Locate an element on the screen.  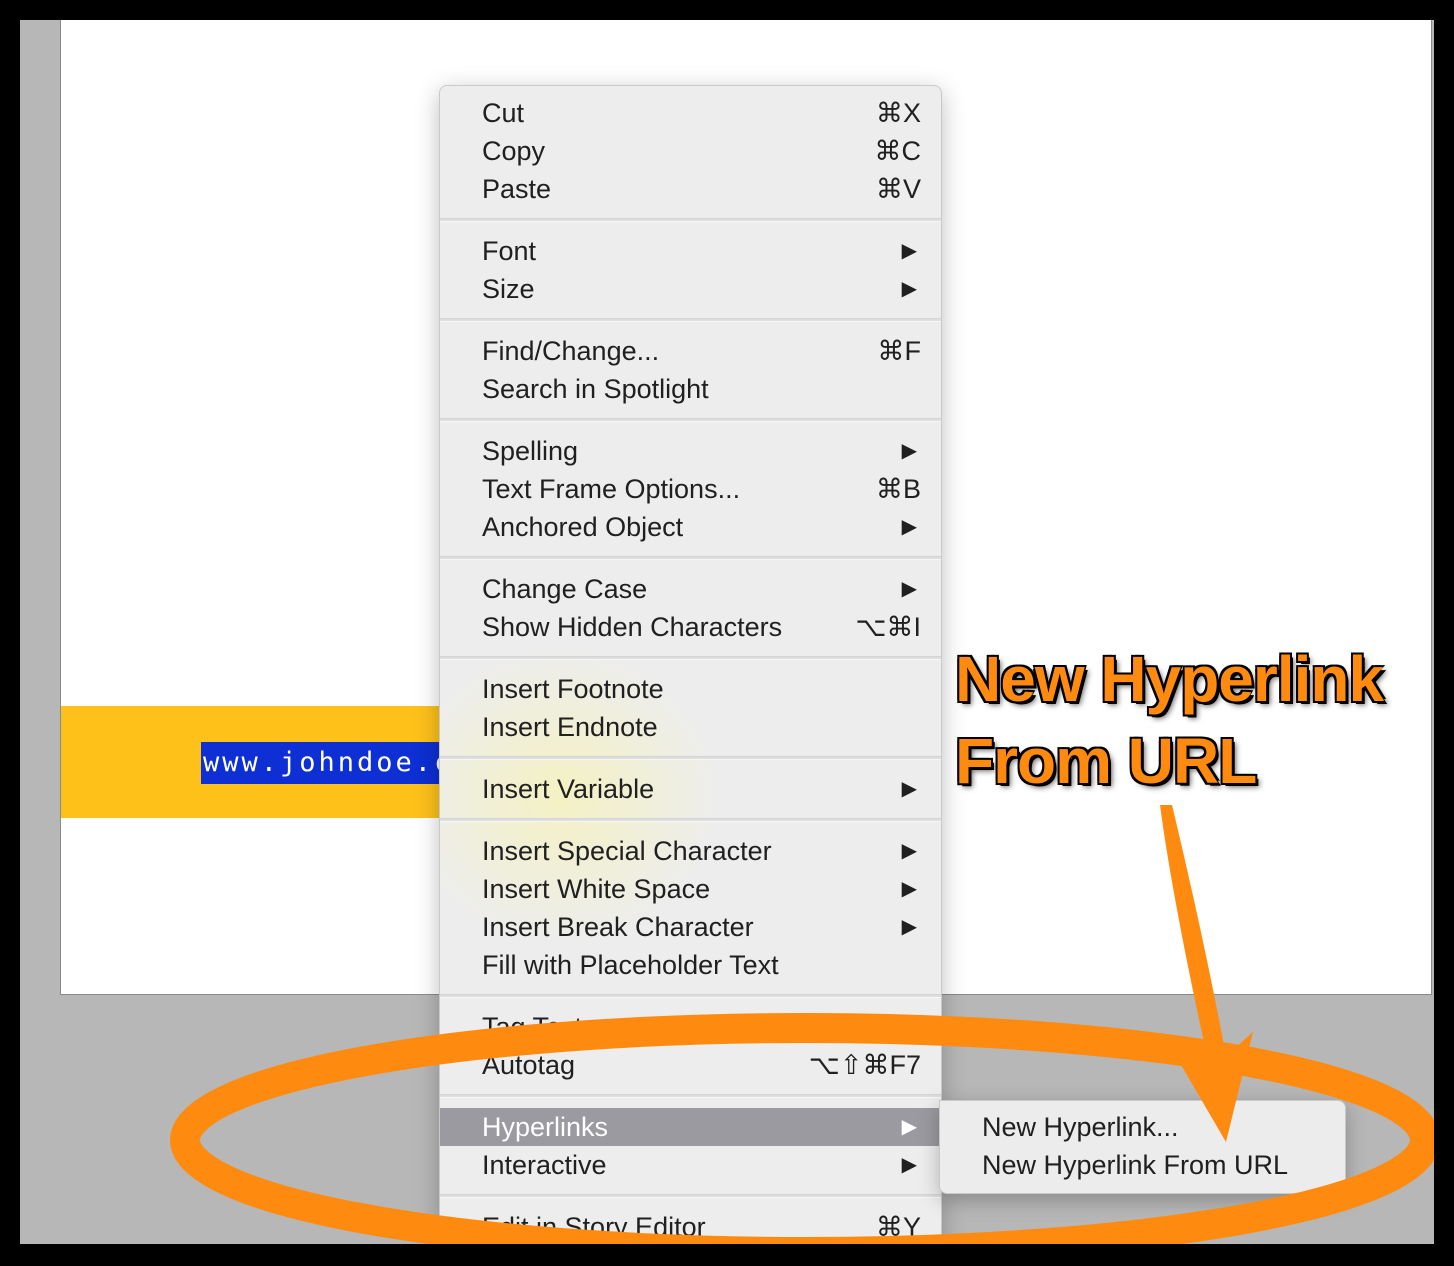
menu-item-label: Hyperlinks is located at coordinates (545, 1127).